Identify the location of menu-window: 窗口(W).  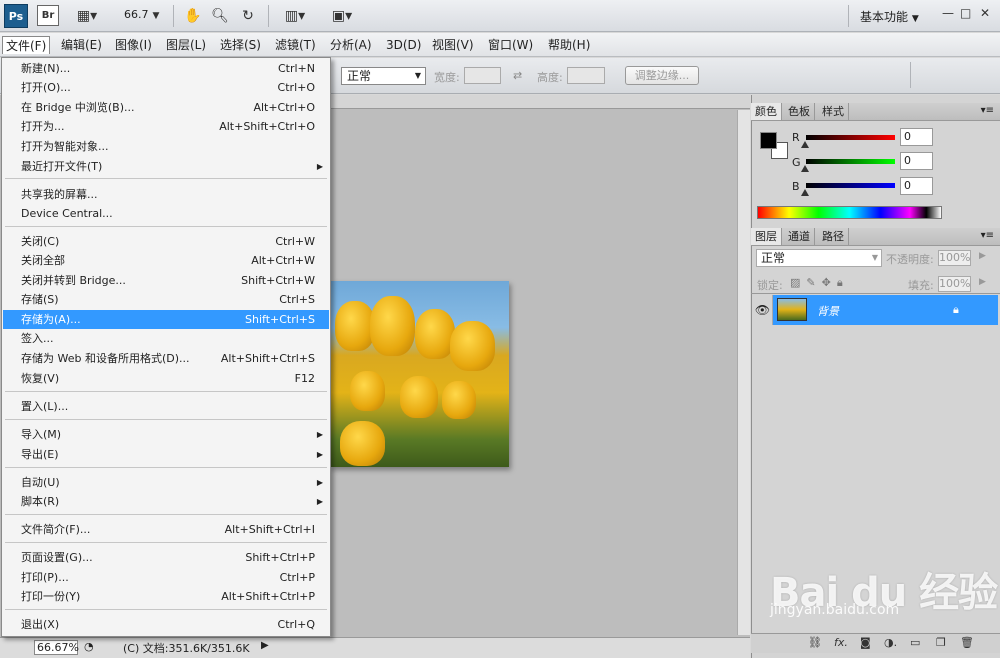
(510, 45).